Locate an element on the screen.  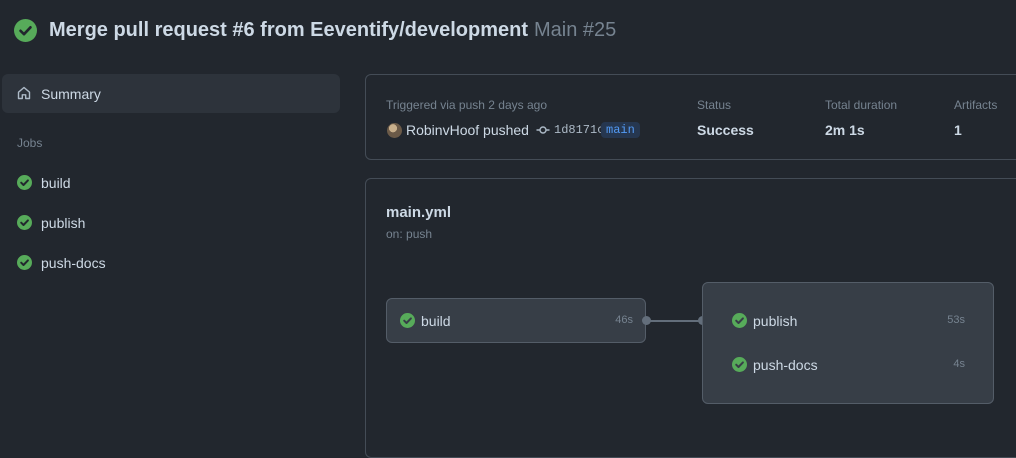
git-commit-icon is located at coordinates (543, 130).